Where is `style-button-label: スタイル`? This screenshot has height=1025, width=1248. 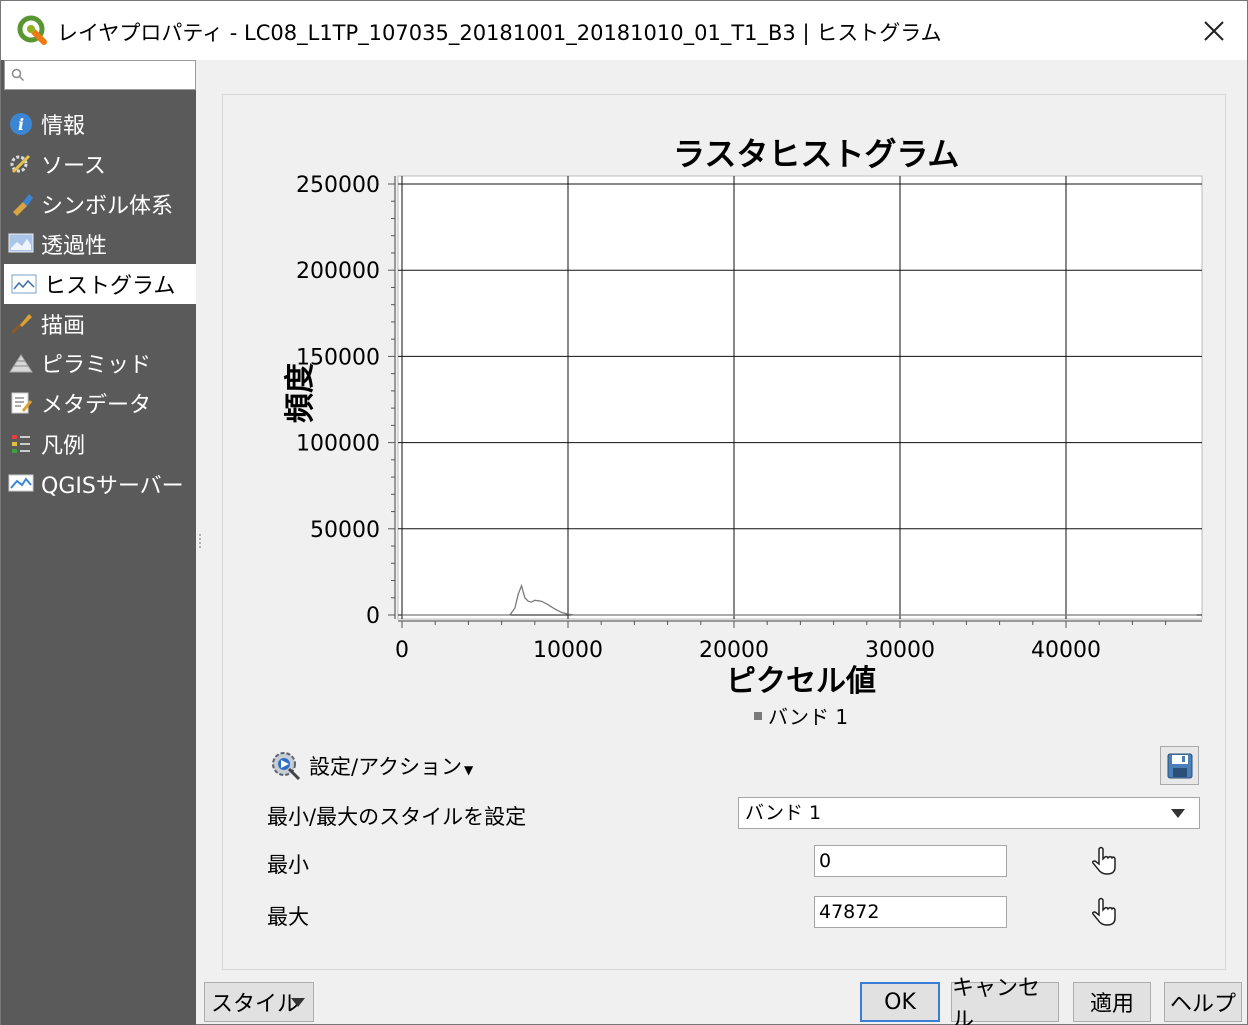 style-button-label: スタイル is located at coordinates (255, 1004).